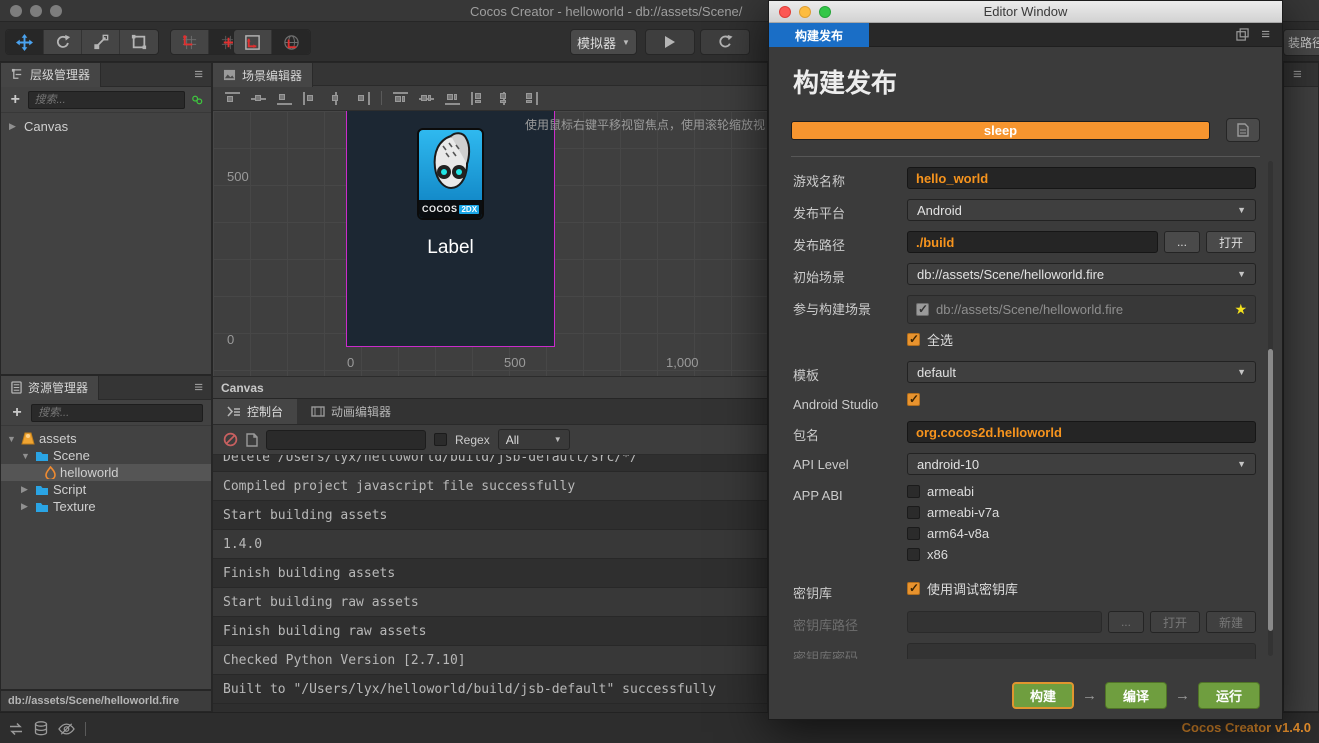 The image size is (1319, 743). I want to click on link-icon, so click(197, 100).